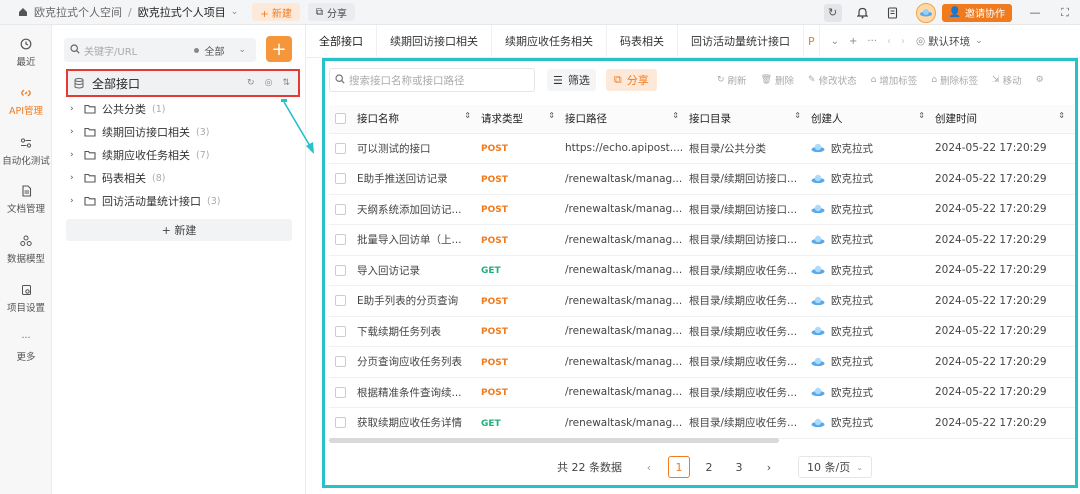 This screenshot has width=1080, height=494. Describe the element at coordinates (777, 80) in the screenshot. I see `delete-action: 🗑 删除` at that location.